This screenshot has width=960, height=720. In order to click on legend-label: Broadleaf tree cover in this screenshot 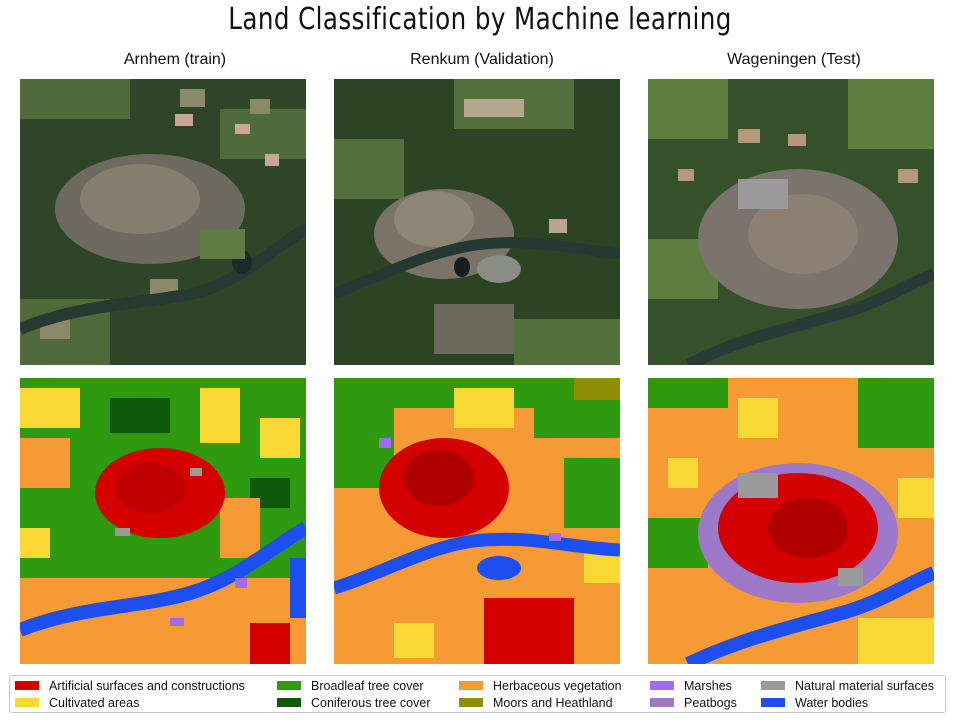, I will do `click(367, 685)`.